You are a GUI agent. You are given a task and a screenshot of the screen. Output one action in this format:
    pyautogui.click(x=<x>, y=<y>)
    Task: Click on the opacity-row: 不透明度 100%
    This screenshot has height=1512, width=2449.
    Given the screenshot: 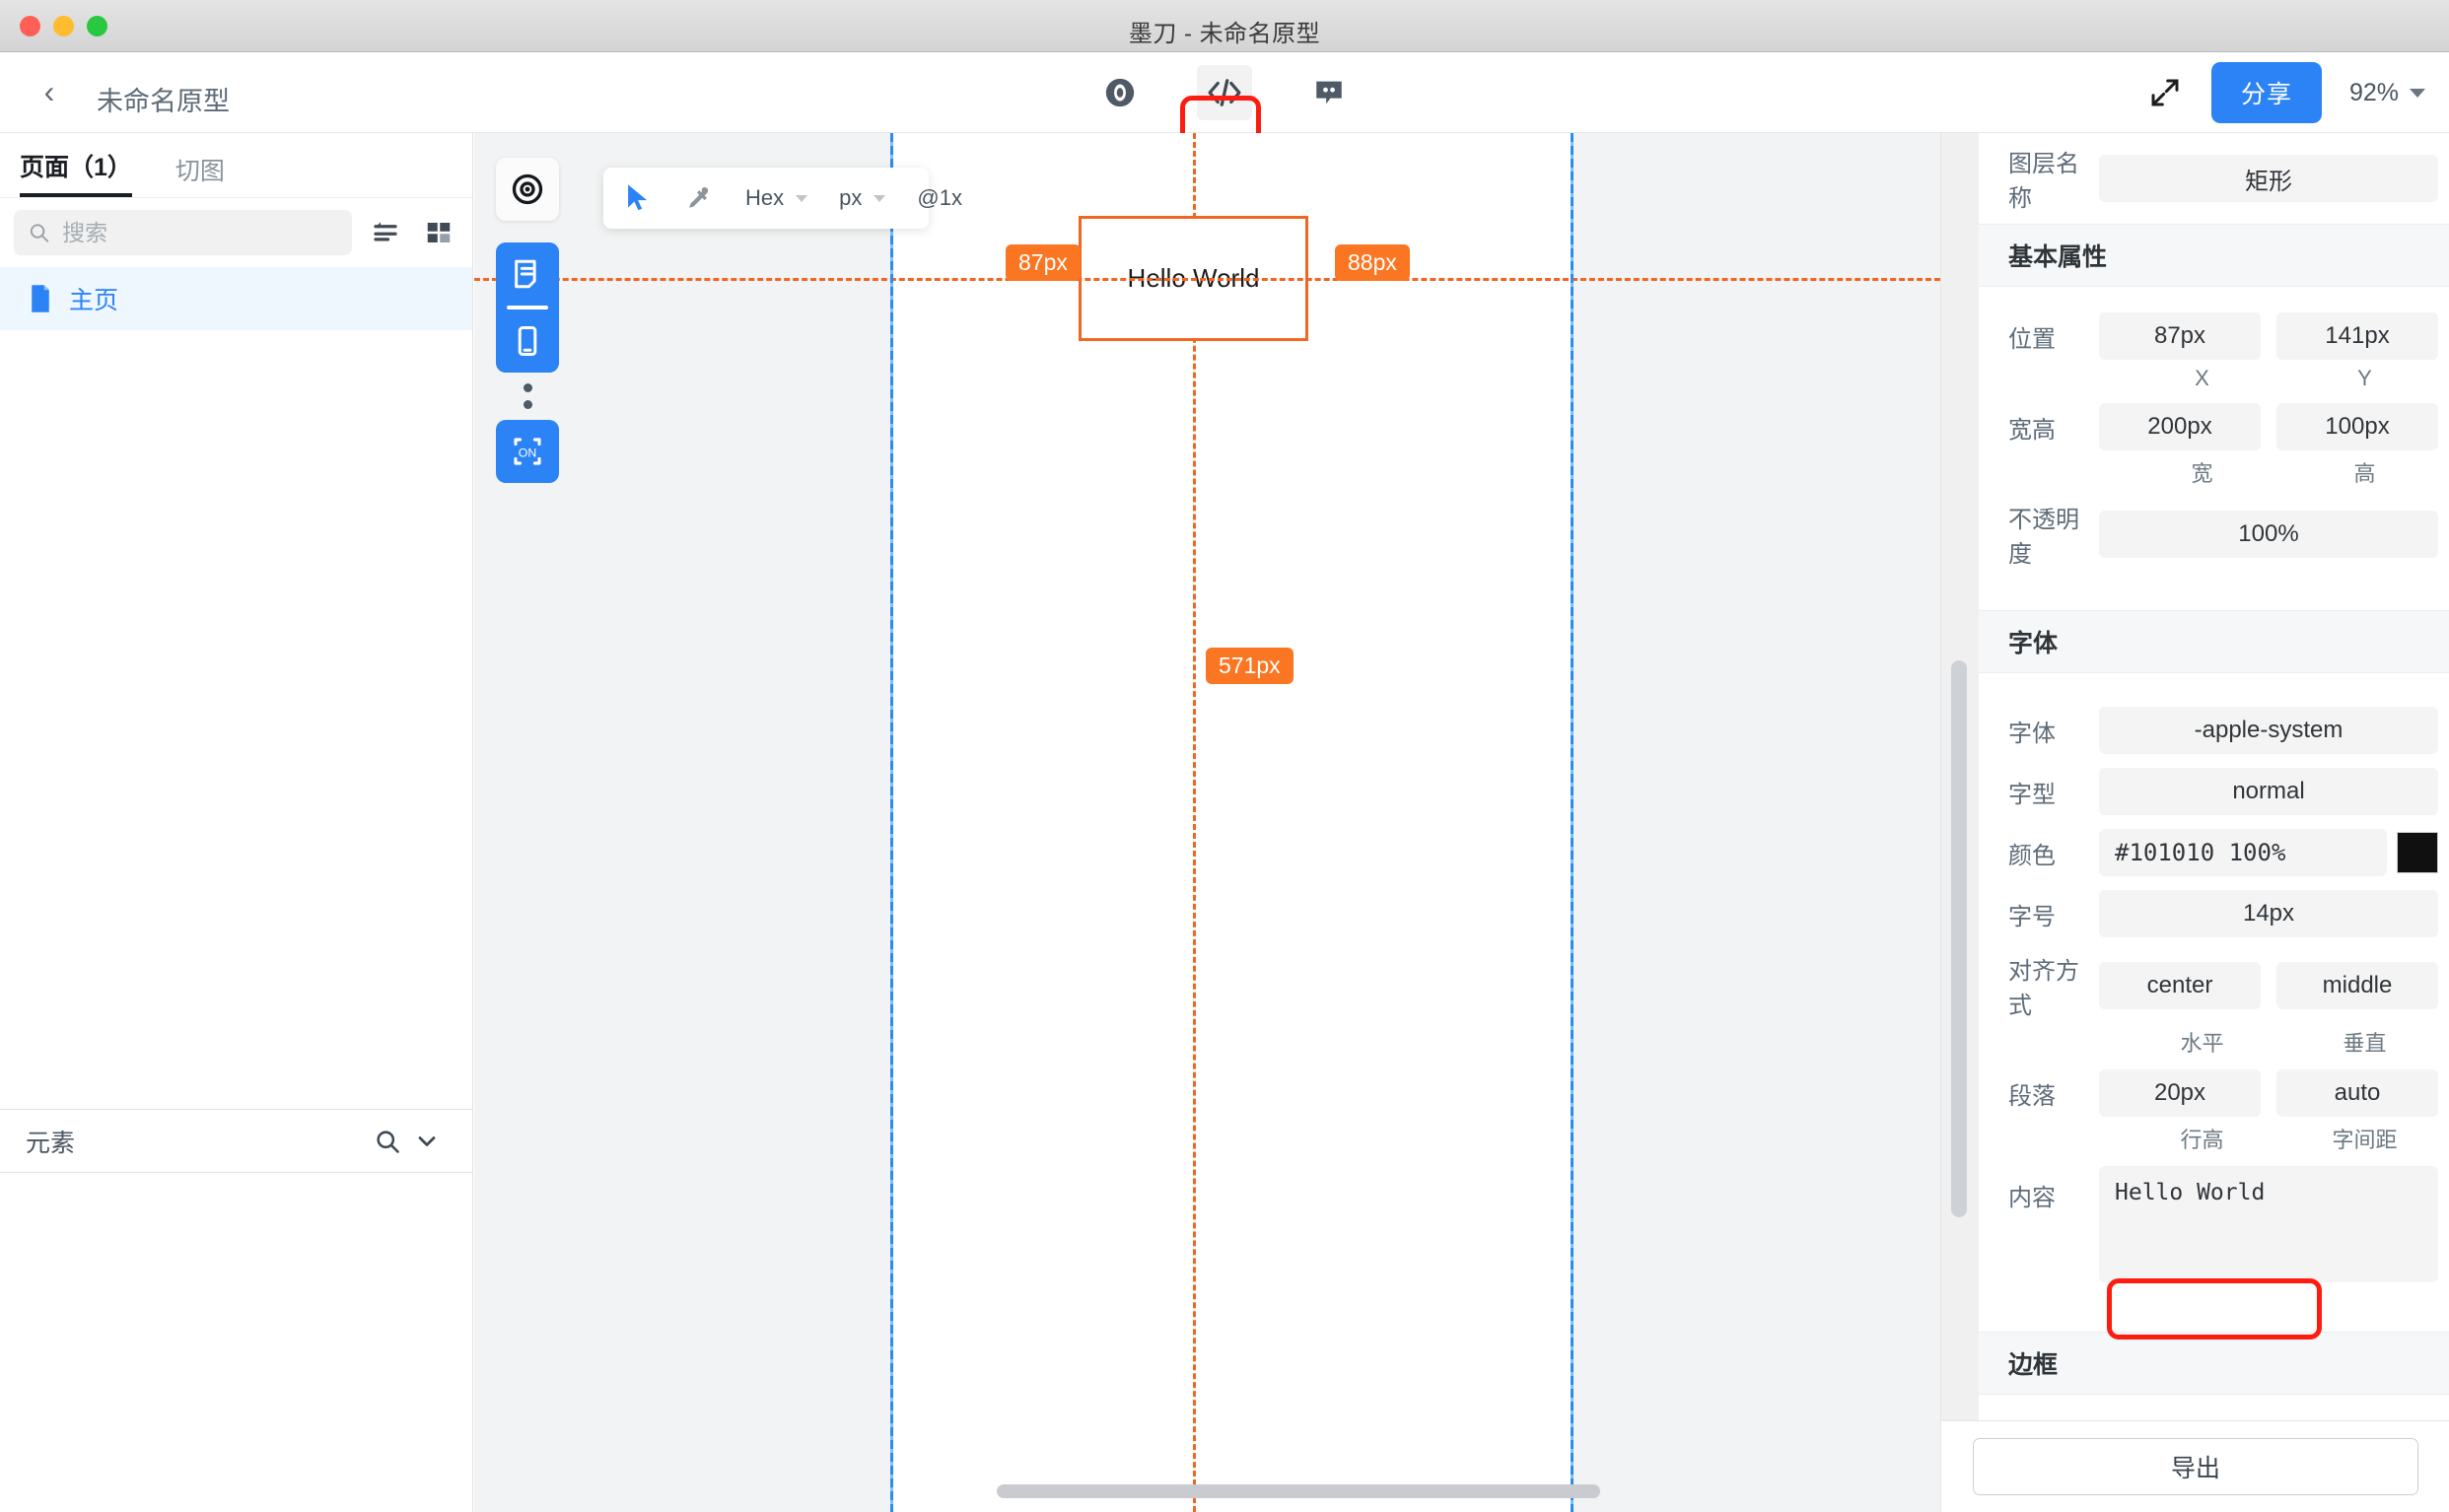 What is the action you would take?
    pyautogui.click(x=2214, y=534)
    